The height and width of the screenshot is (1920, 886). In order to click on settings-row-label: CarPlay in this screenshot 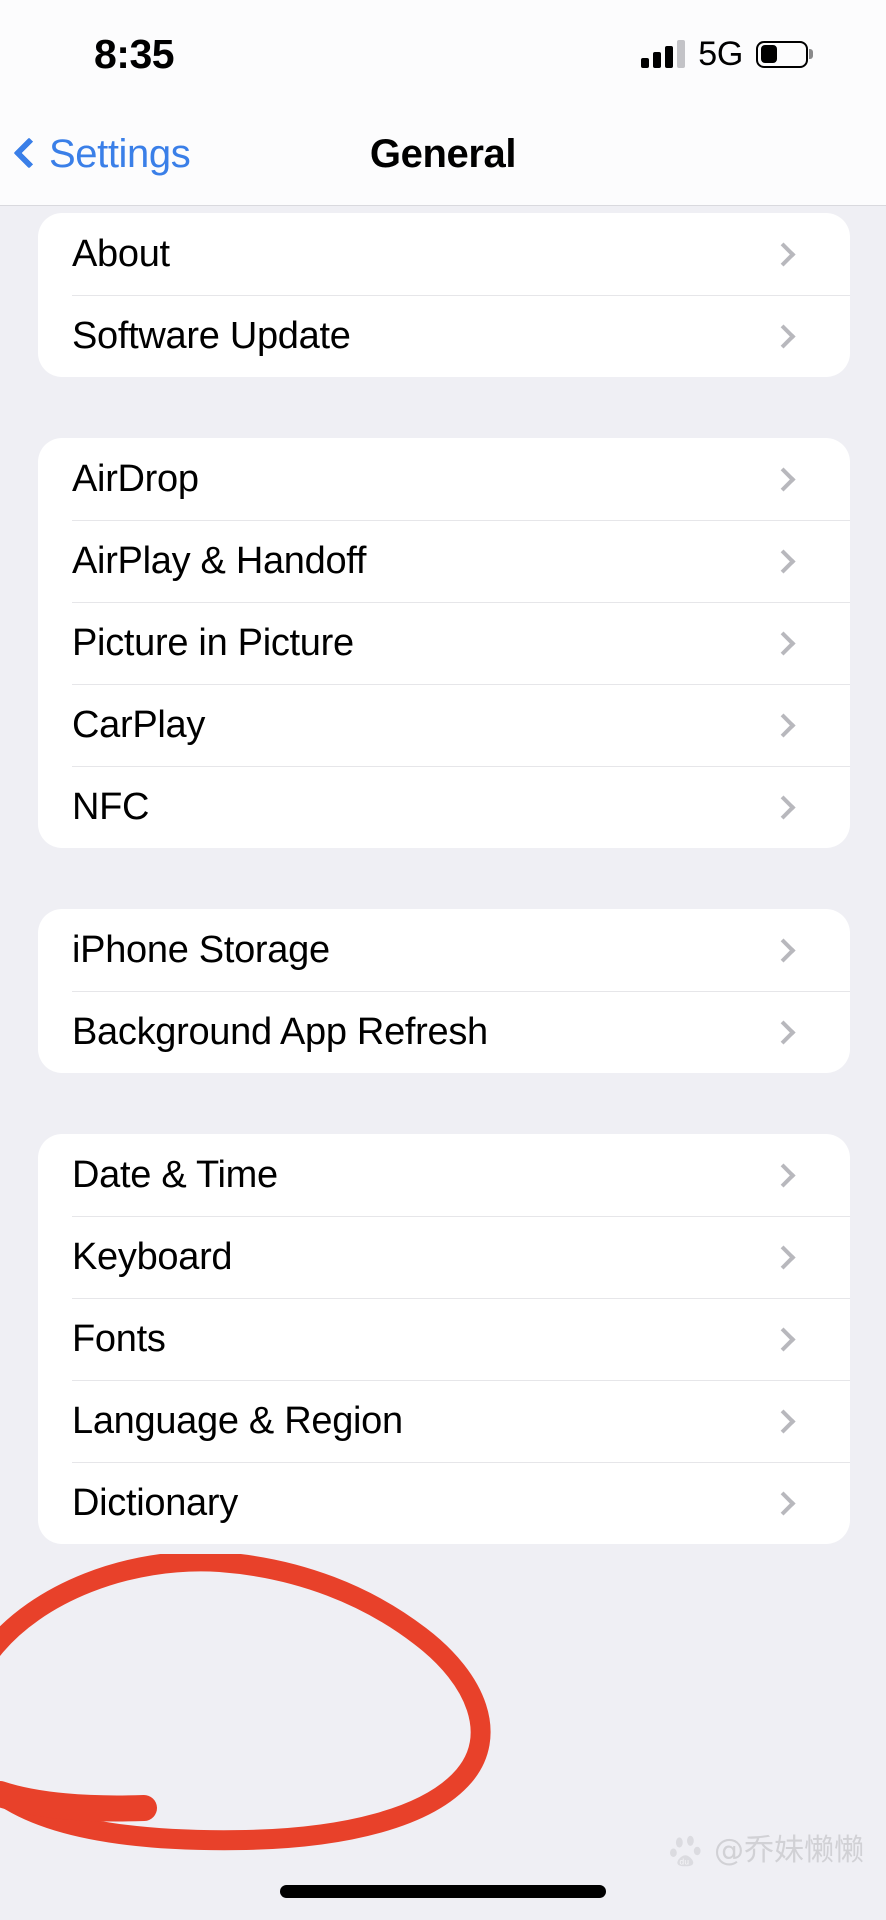, I will do `click(139, 725)`.